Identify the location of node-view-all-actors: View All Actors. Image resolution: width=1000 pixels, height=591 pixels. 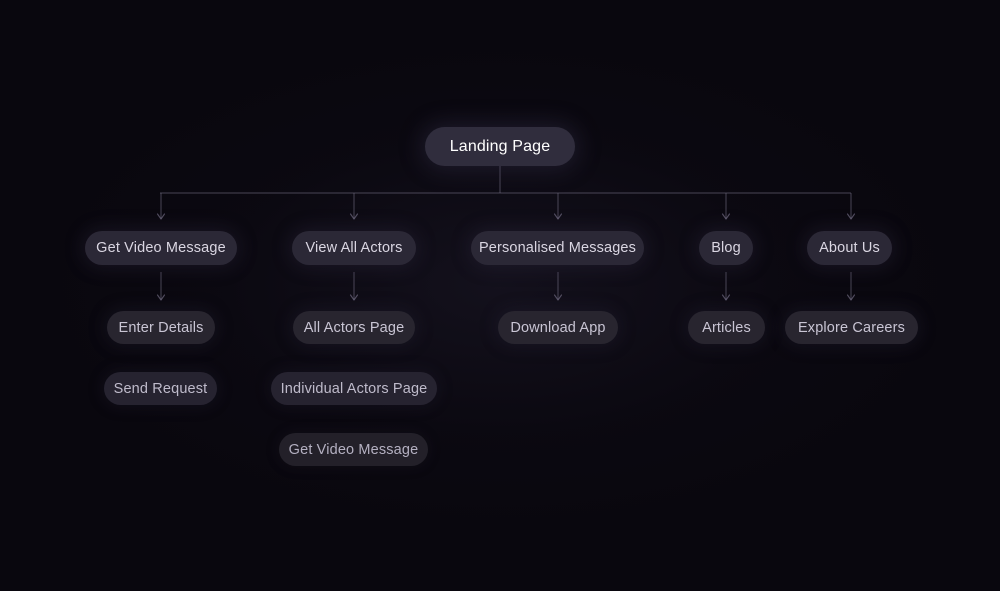
(354, 248).